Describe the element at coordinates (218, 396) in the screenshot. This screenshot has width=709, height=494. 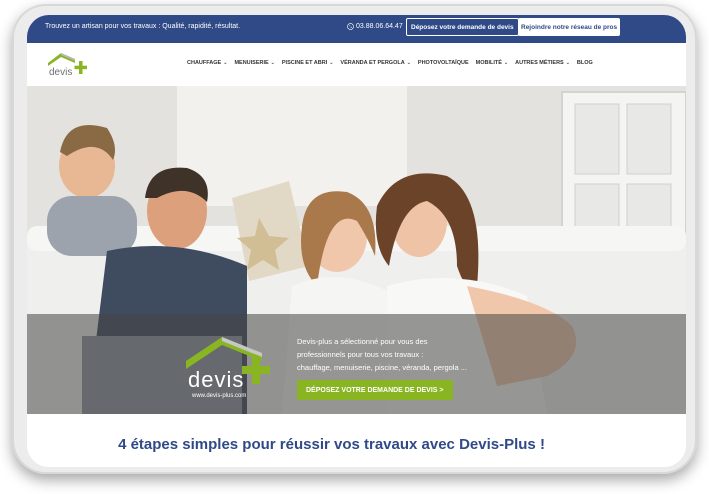
I see `svg-text: www.devis-plus.com` at that location.